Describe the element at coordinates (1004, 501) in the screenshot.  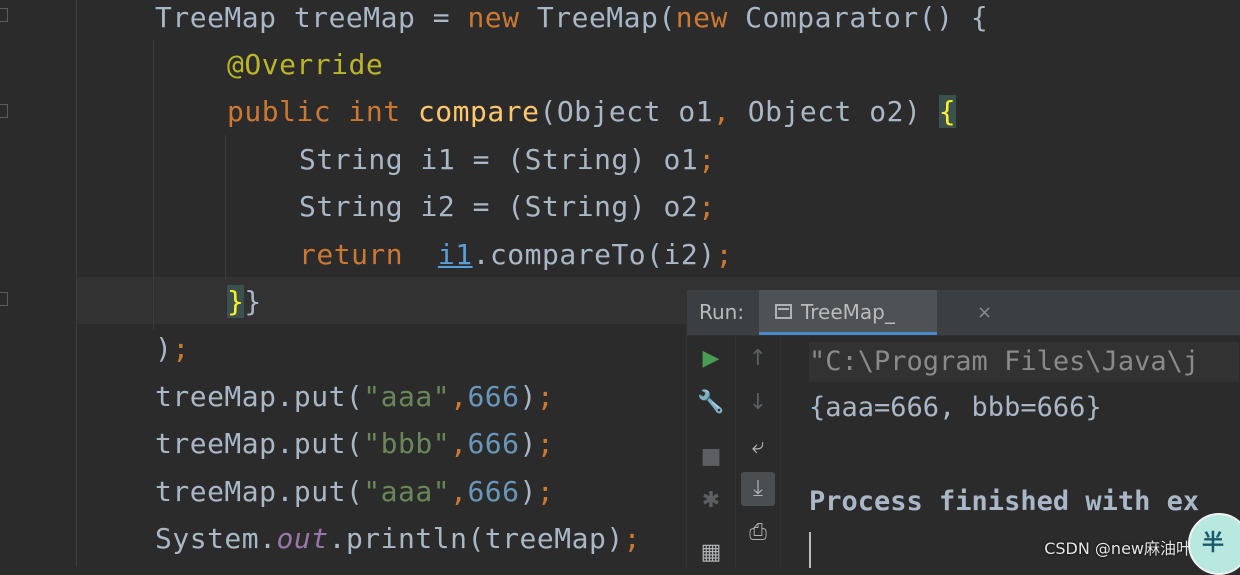
I see `console-status-line: Process finished with ex` at that location.